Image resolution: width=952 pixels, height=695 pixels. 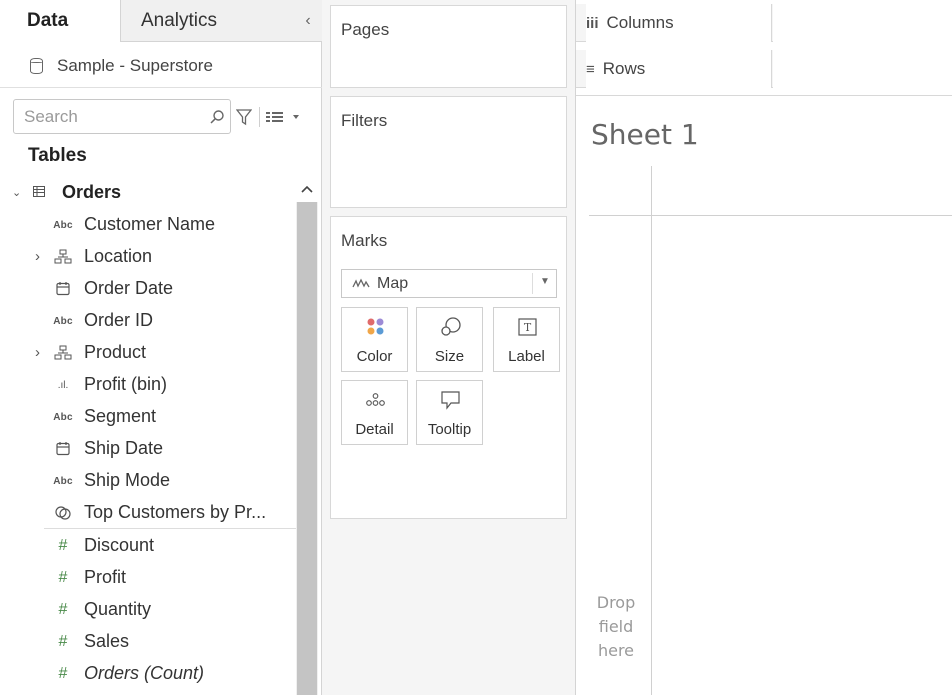 What do you see at coordinates (63, 385) in the screenshot?
I see `bin-icon: .ıl.` at bounding box center [63, 385].